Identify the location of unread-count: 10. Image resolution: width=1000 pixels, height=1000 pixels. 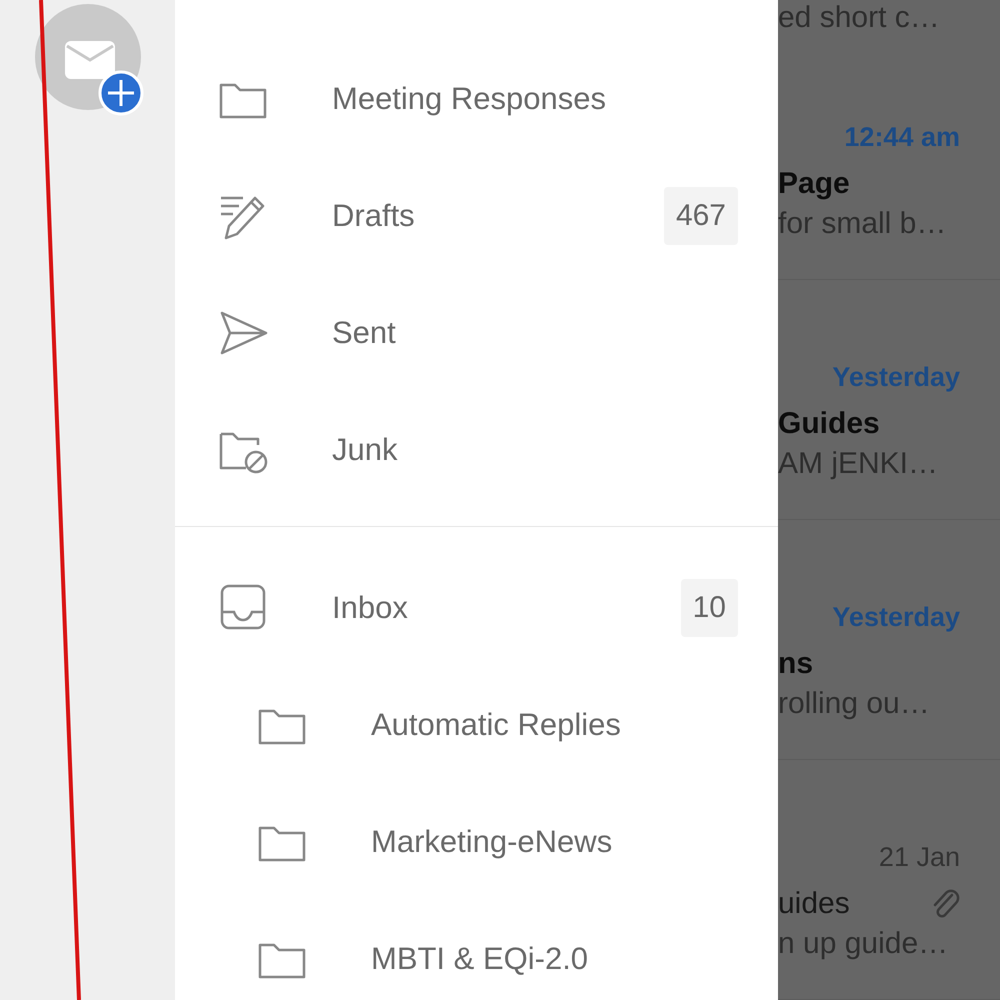
(709, 607).